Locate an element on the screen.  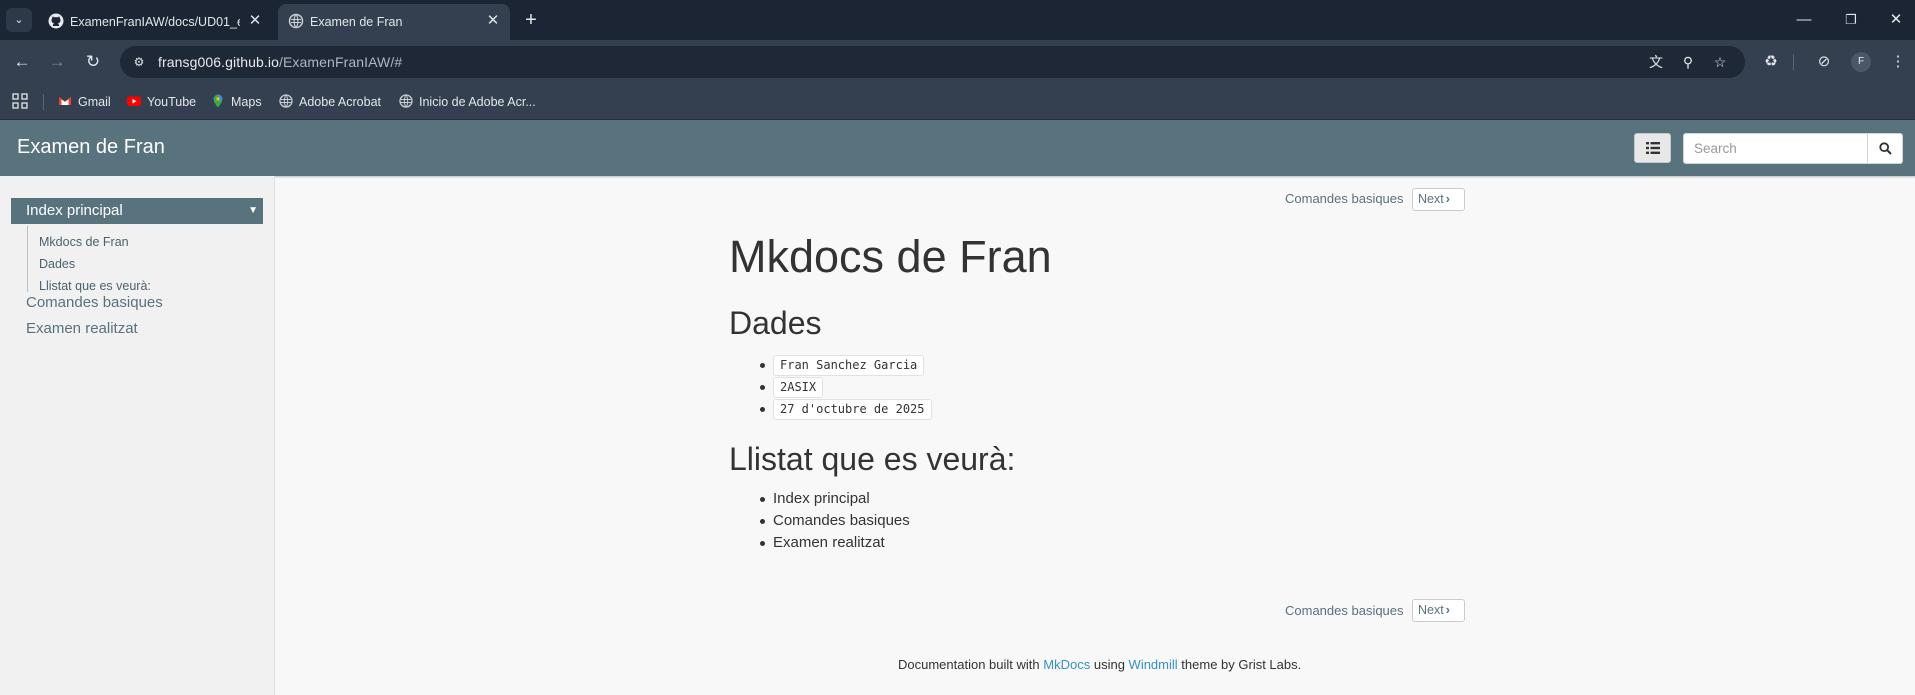
search-icon is located at coordinates (1885, 148).